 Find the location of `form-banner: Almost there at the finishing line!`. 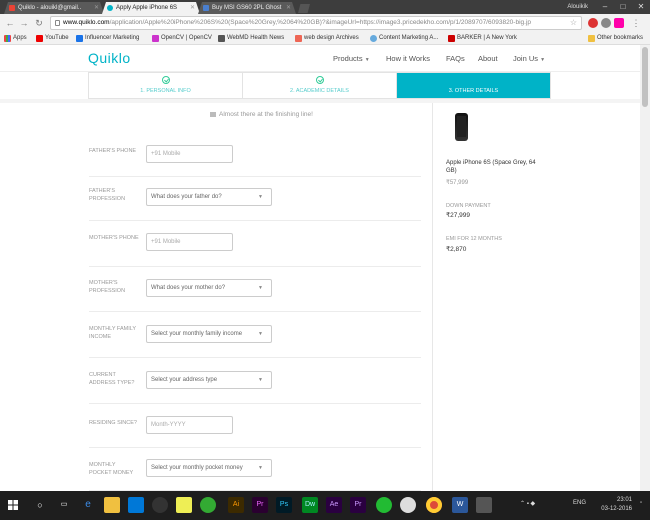

form-banner: Almost there at the finishing line! is located at coordinates (261, 114).